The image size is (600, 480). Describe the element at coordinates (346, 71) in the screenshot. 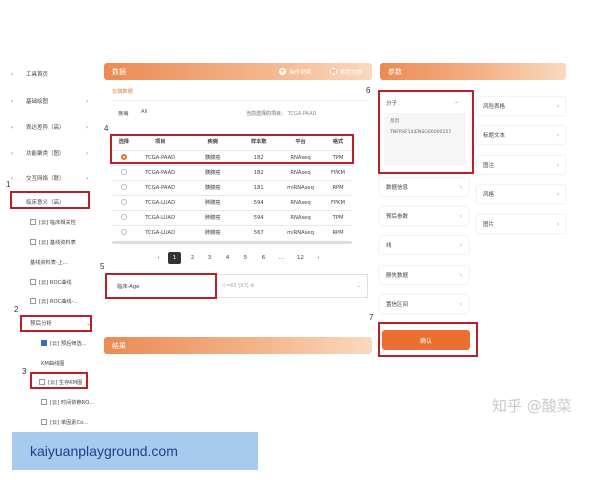

I see `tutorial-docs-button: ▤ 教程文档` at that location.